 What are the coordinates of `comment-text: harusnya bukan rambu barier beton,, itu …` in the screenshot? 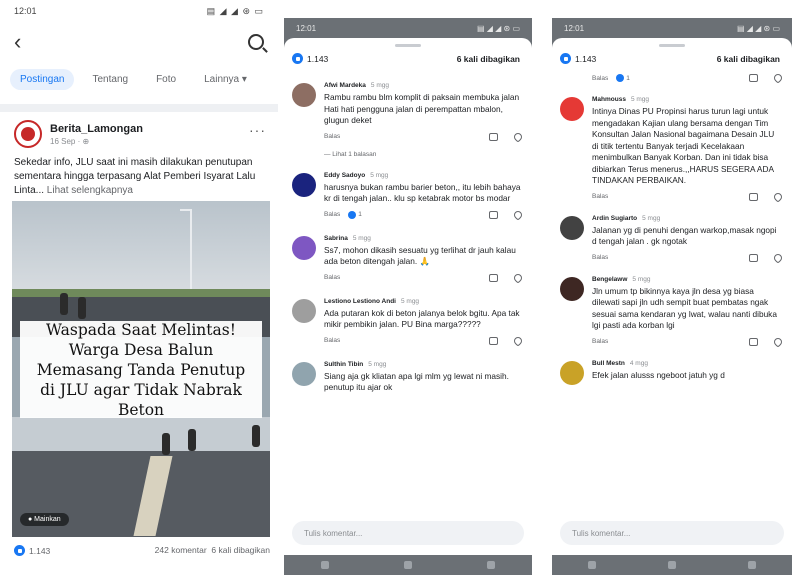 It's located at (422, 192).